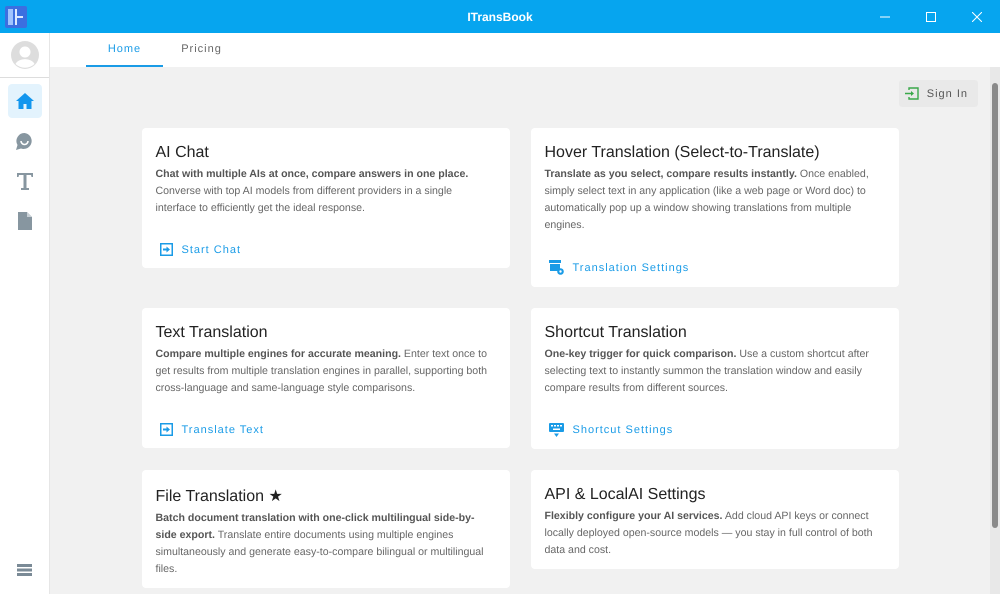 This screenshot has width=1000, height=594. What do you see at coordinates (313, 191) in the screenshot?
I see `card-description: Chat with multiple AIs at once, compare answers in one place. Converse with top AI models from different providers in a single interface to efficiently get the ideal response.` at bounding box center [313, 191].